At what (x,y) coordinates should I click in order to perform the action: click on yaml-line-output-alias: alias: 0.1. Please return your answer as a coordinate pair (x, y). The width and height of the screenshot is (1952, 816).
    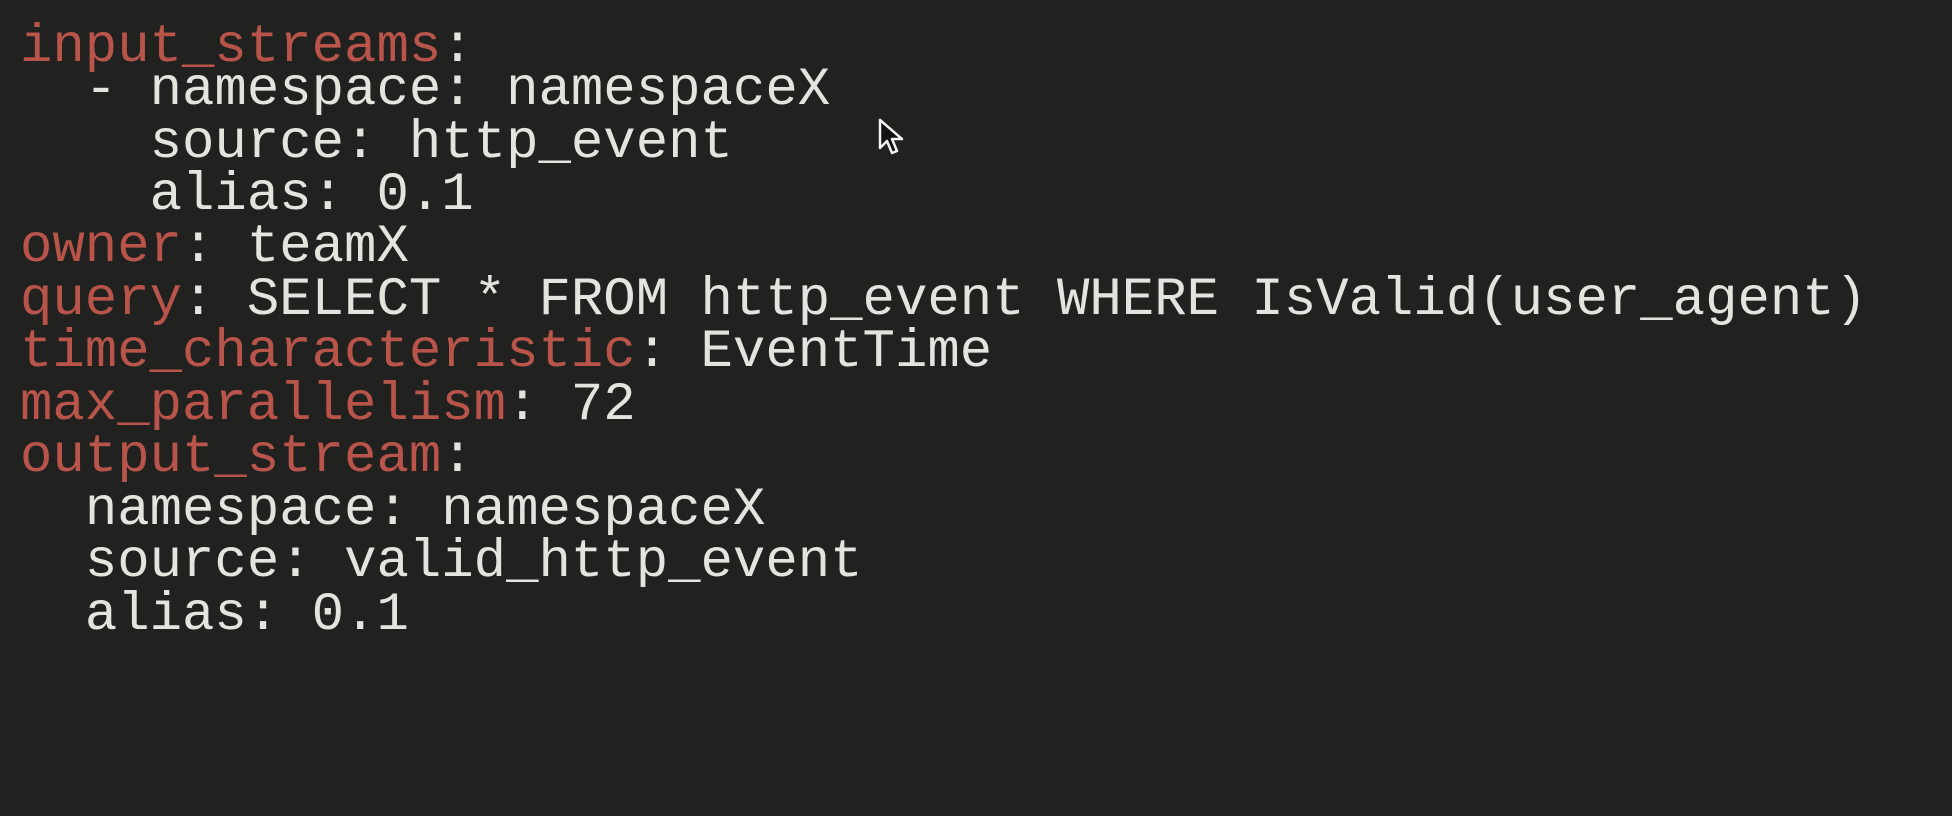
    Looking at the image, I should click on (214, 615).